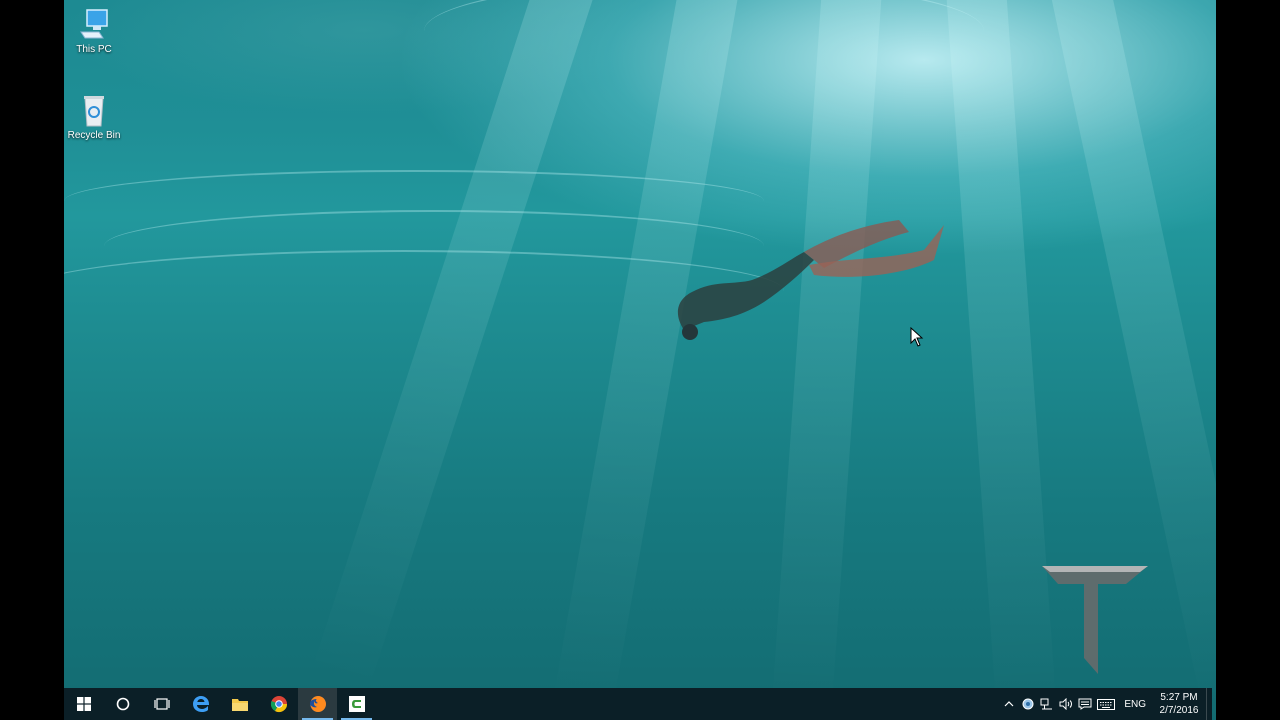  I want to click on taskbar-firefox, so click(317, 704).